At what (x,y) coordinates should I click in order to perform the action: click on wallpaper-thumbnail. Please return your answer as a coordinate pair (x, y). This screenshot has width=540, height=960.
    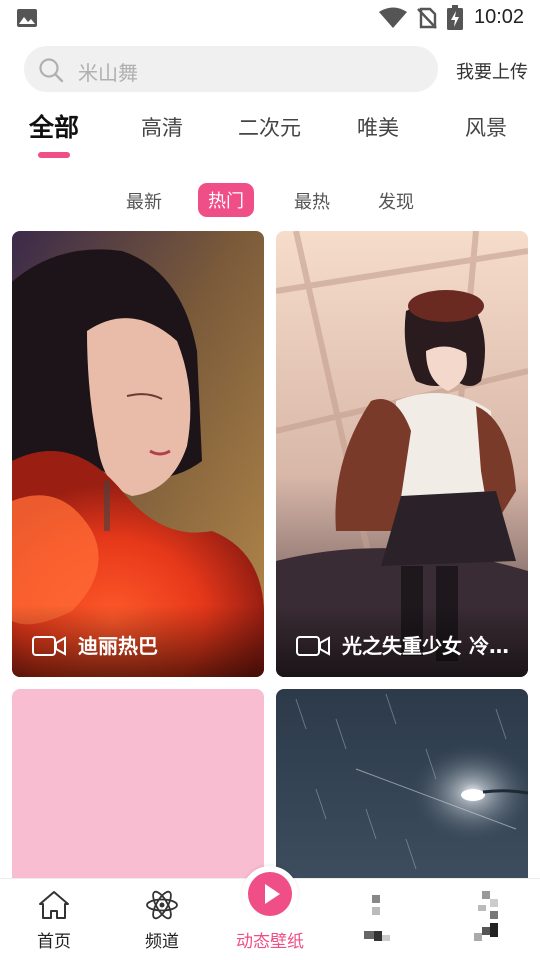
    Looking at the image, I should click on (402, 789).